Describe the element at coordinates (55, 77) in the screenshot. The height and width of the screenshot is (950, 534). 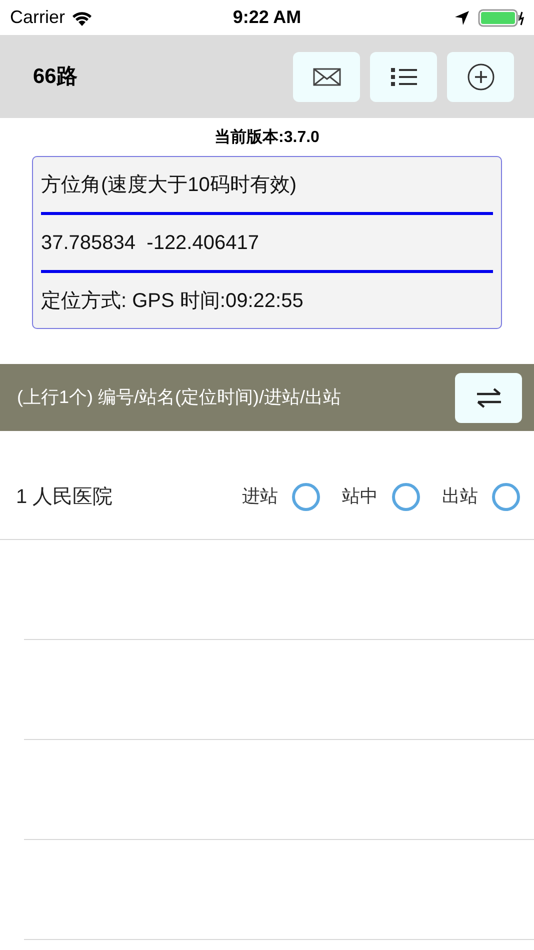
I see `route-title: 66路` at that location.